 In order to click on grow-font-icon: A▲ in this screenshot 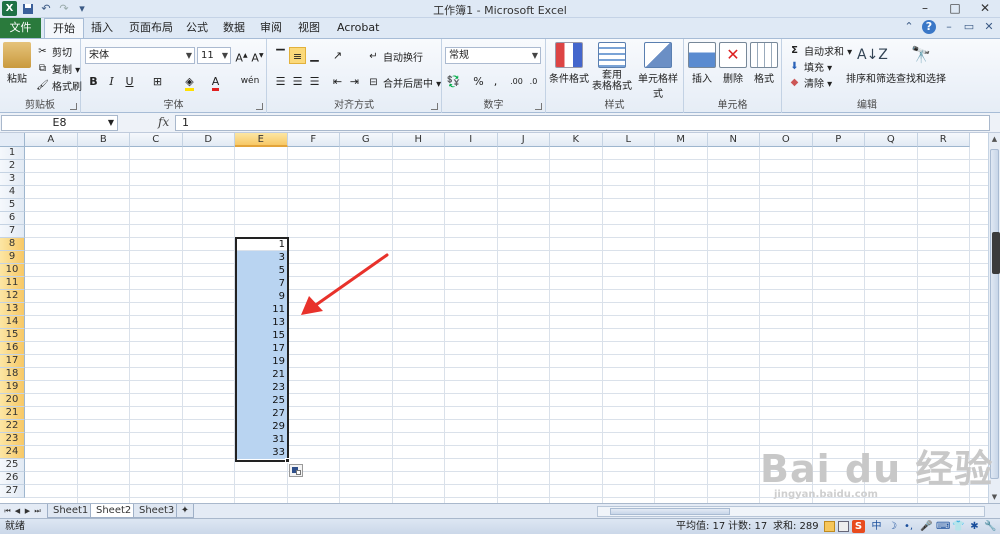, I will do `click(241, 56)`.